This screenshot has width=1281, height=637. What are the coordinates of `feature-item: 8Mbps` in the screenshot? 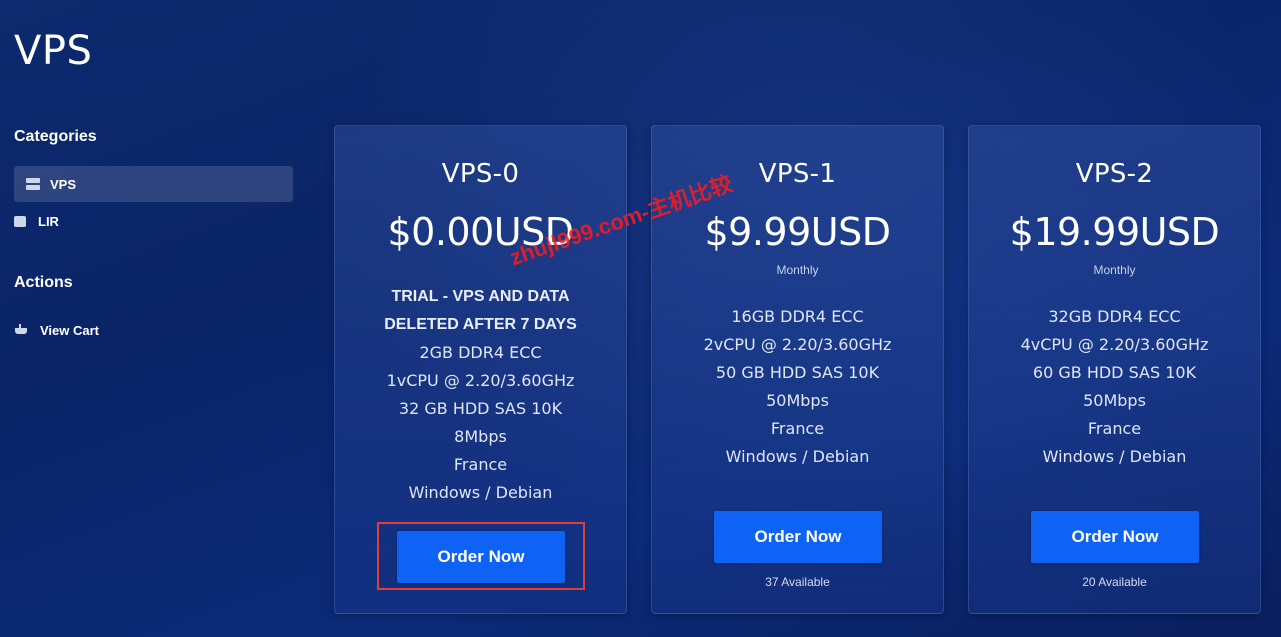 It's located at (480, 436).